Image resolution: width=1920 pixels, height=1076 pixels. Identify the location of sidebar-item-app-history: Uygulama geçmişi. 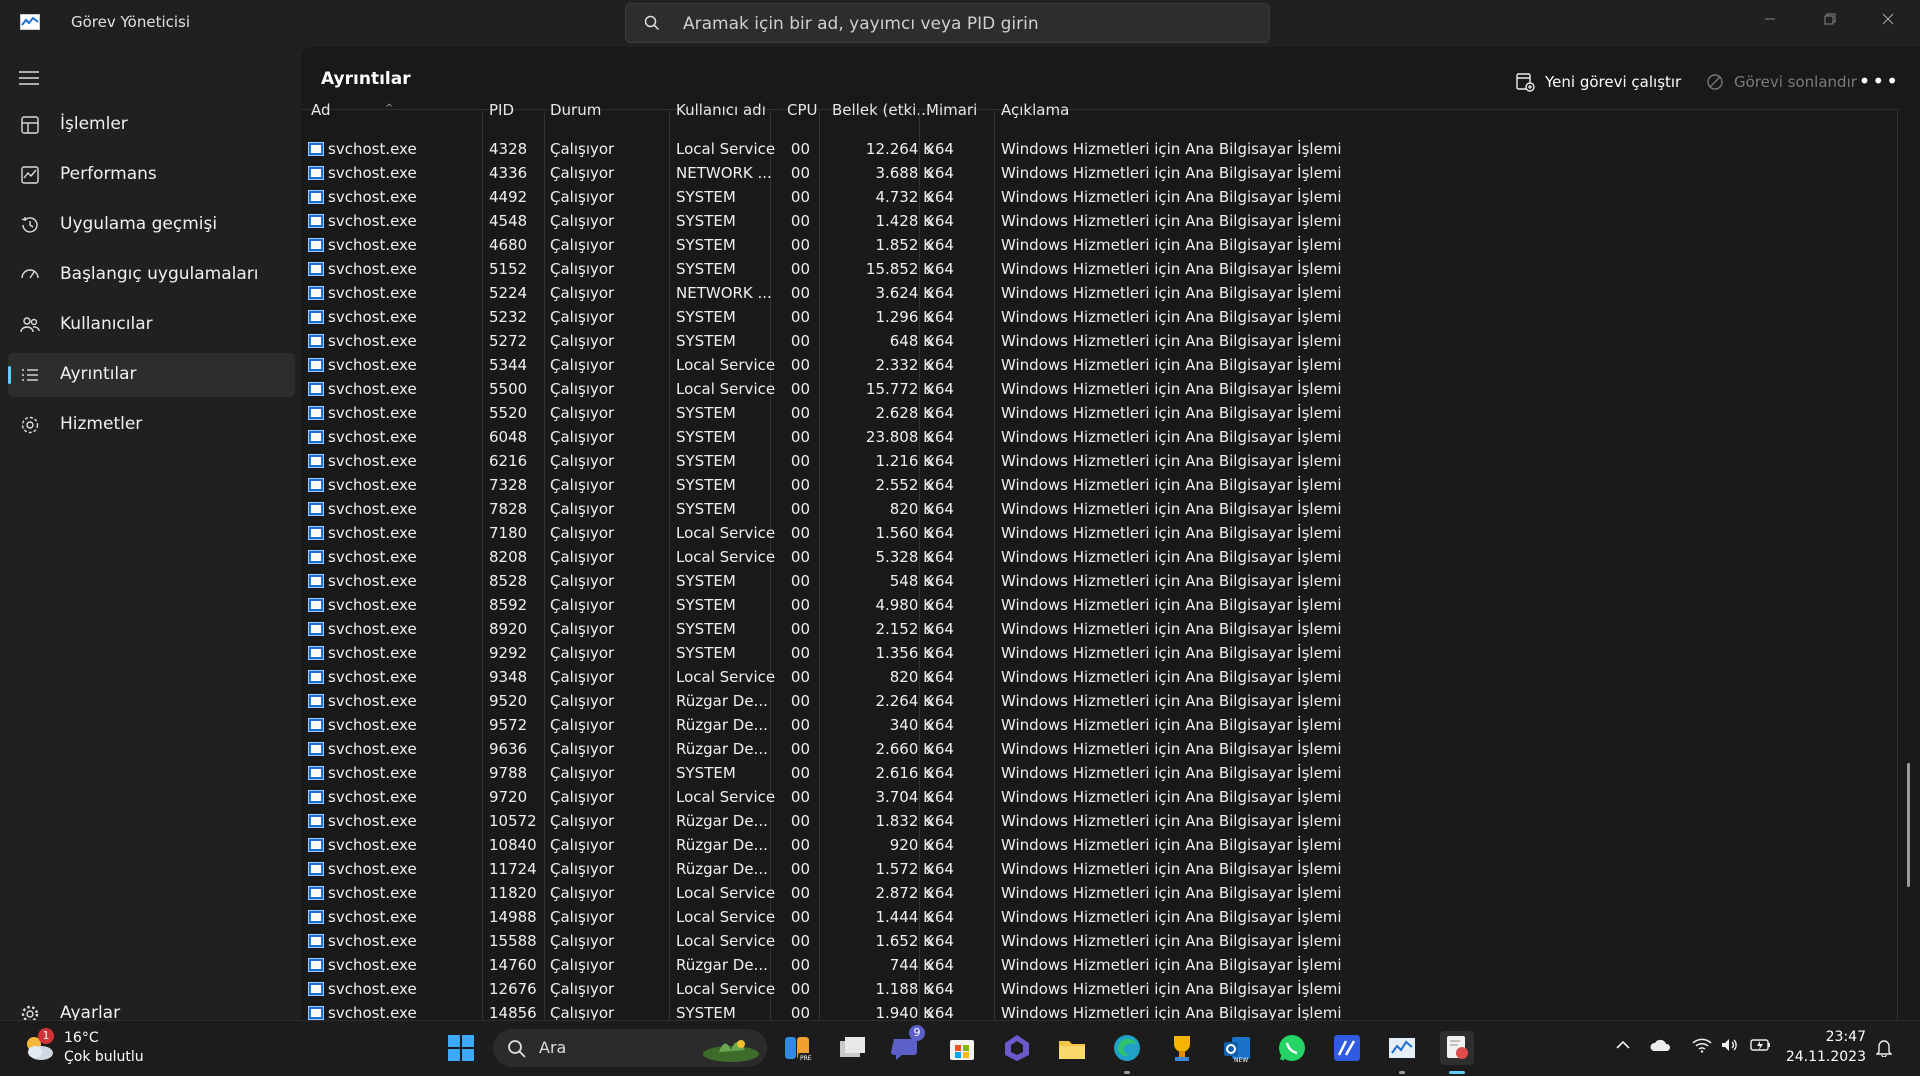
(151, 225).